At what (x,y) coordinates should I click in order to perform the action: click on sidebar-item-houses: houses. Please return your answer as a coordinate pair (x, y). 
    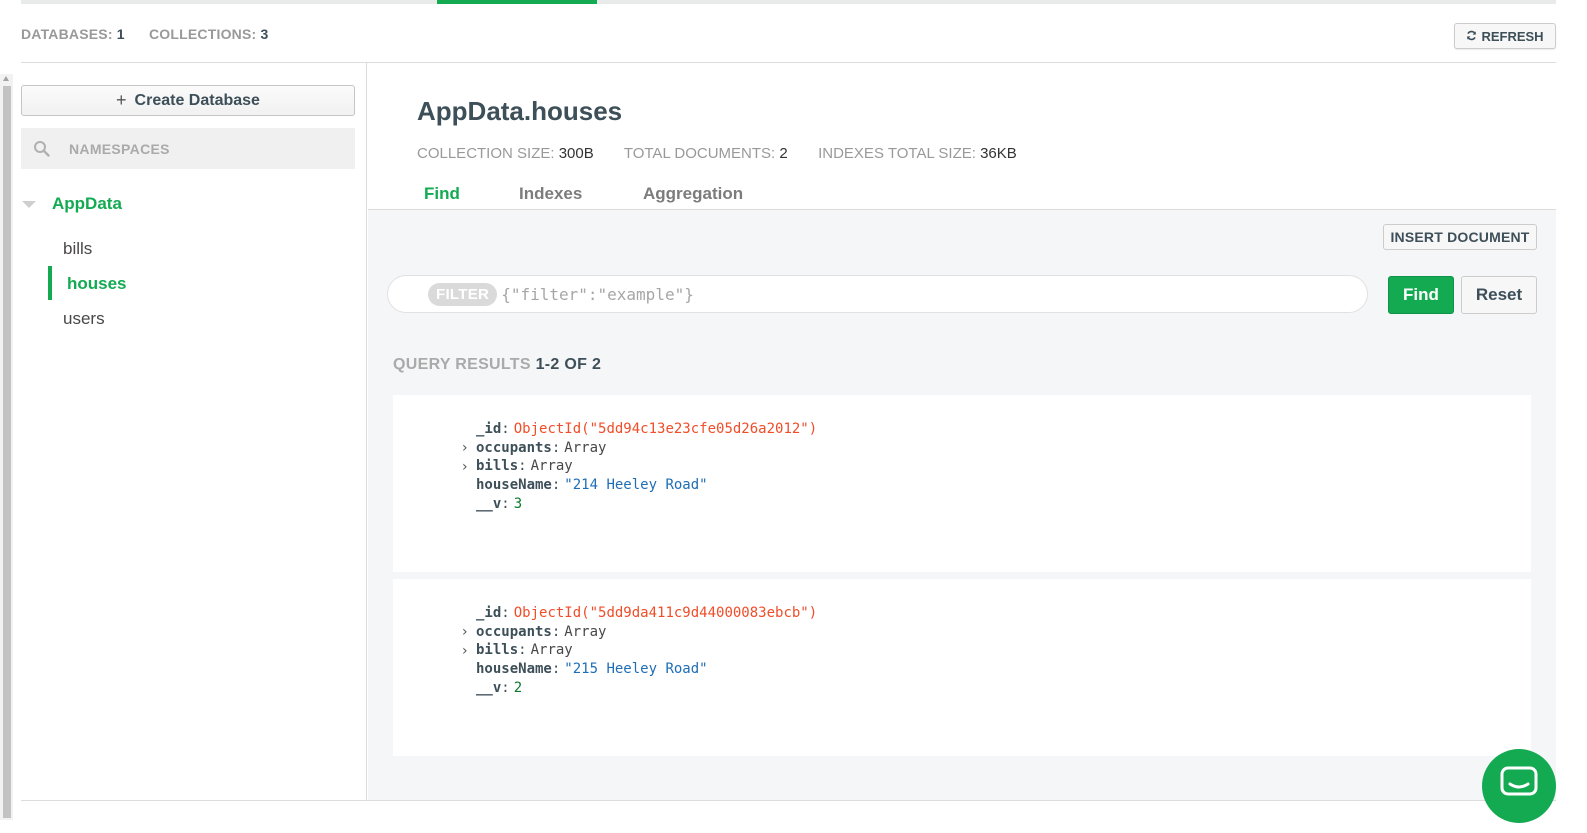
    Looking at the image, I should click on (97, 284).